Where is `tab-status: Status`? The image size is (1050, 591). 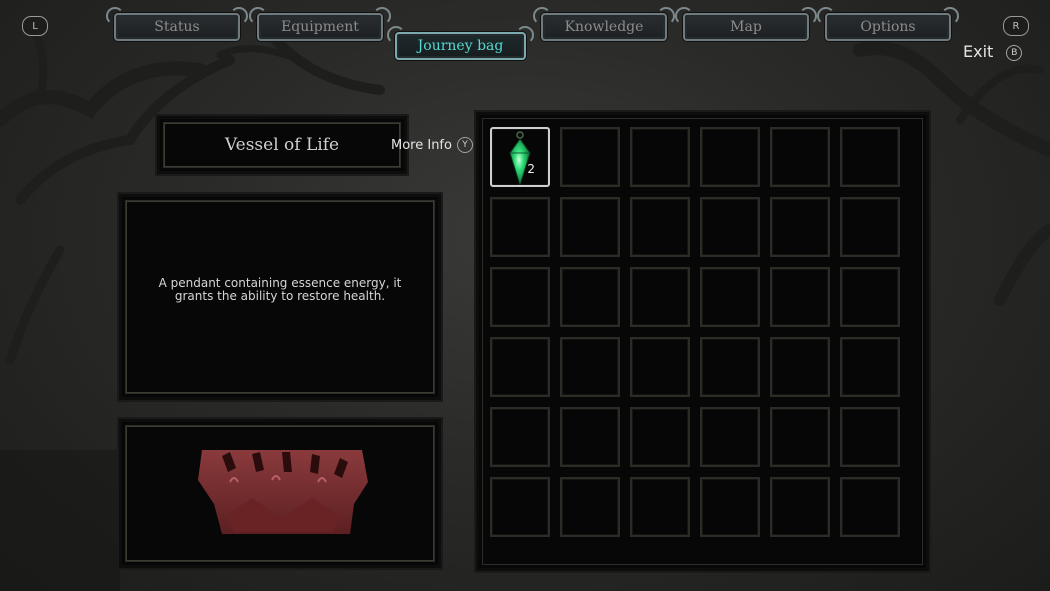
tab-status: Status is located at coordinates (177, 24).